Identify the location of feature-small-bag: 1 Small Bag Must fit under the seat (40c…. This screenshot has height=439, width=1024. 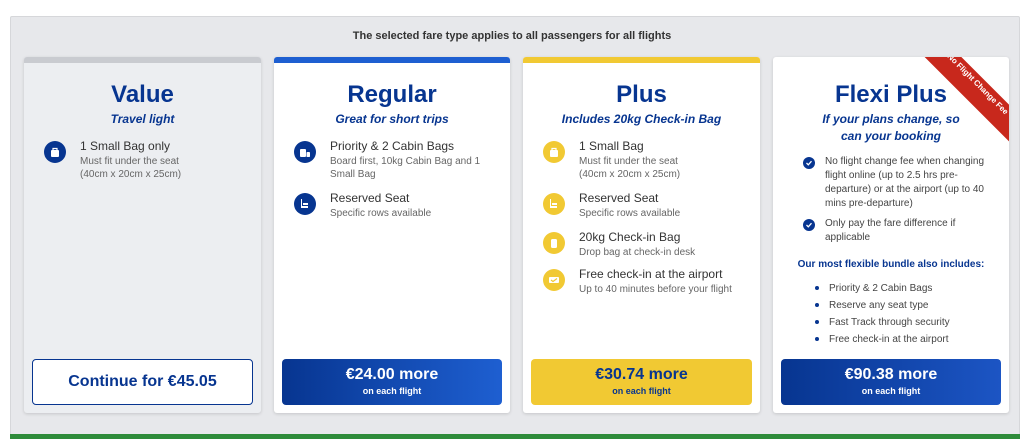
(646, 160).